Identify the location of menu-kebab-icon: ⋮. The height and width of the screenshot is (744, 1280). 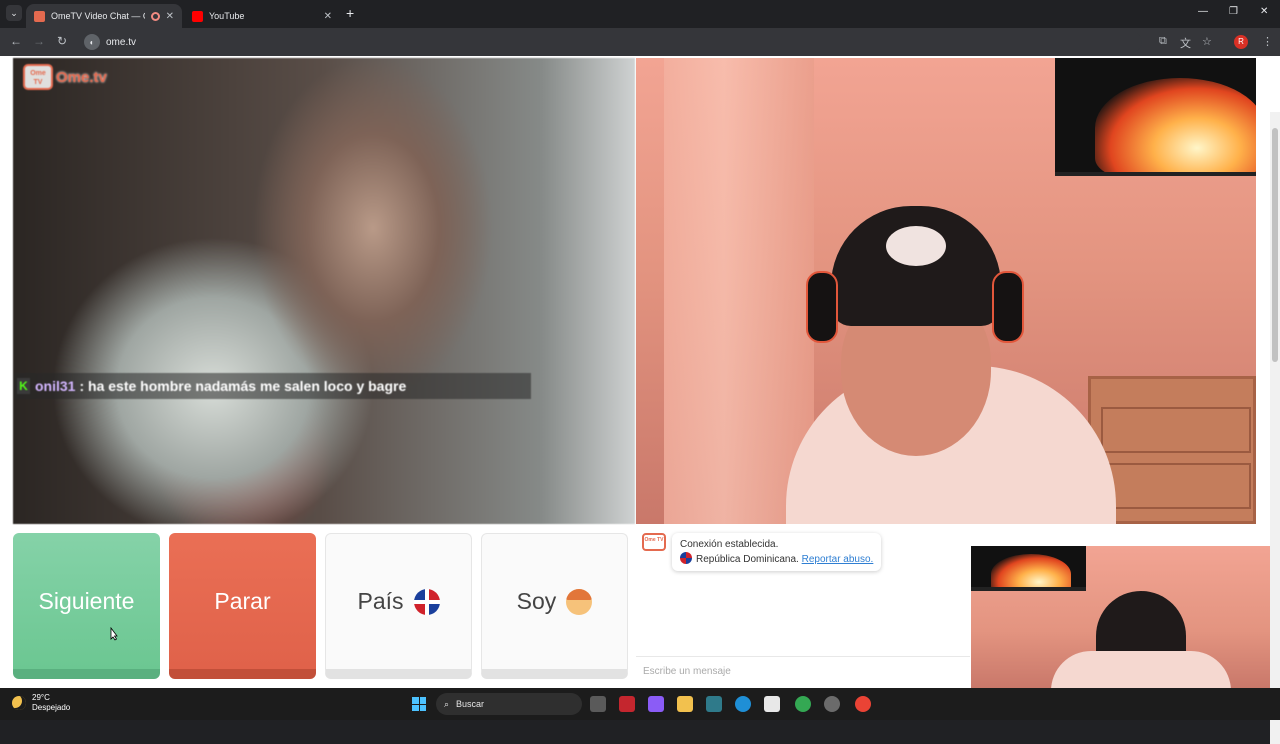
(1267, 41).